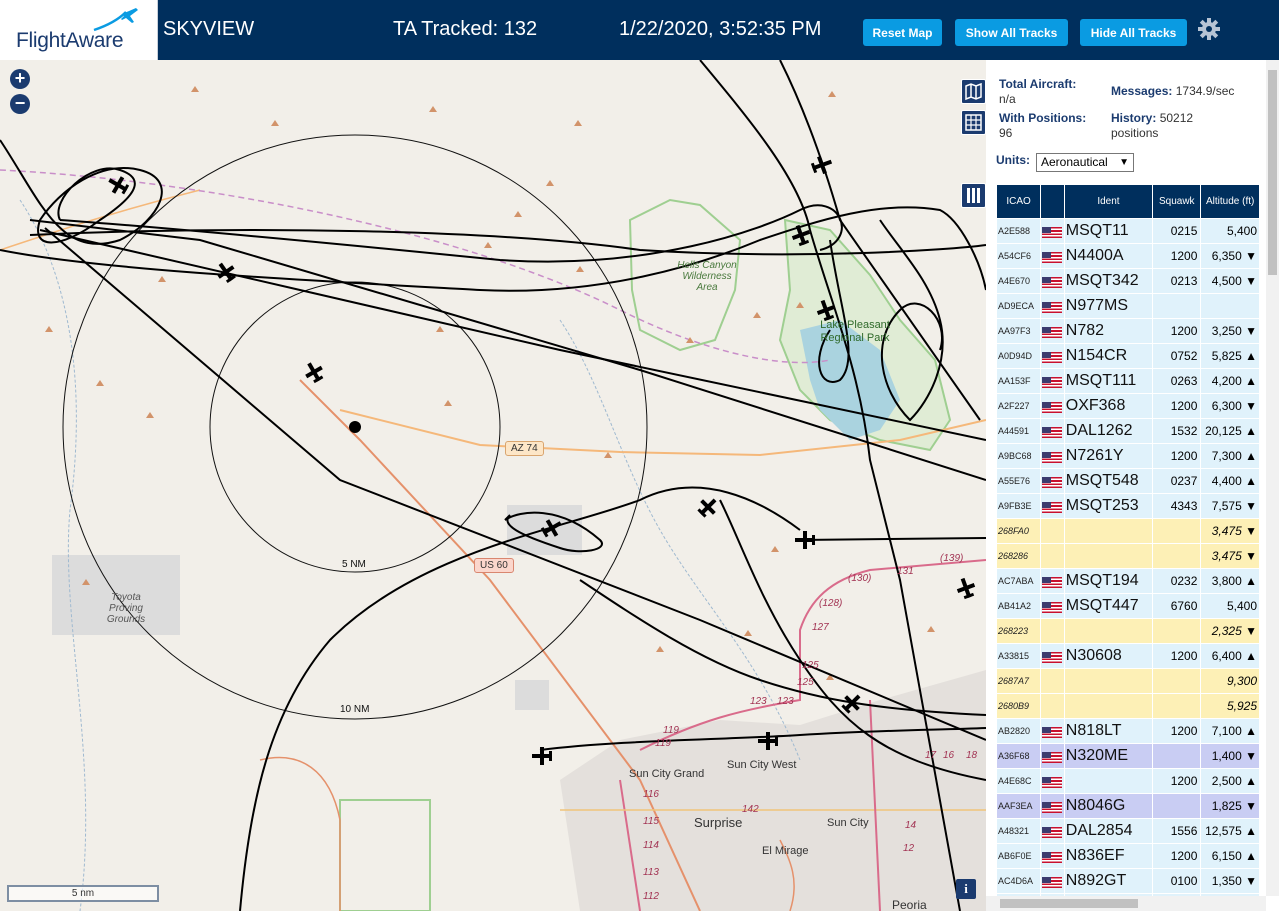 The height and width of the screenshot is (911, 1279). What do you see at coordinates (494, 565) in the screenshot?
I see `shield-us60: US 60` at bounding box center [494, 565].